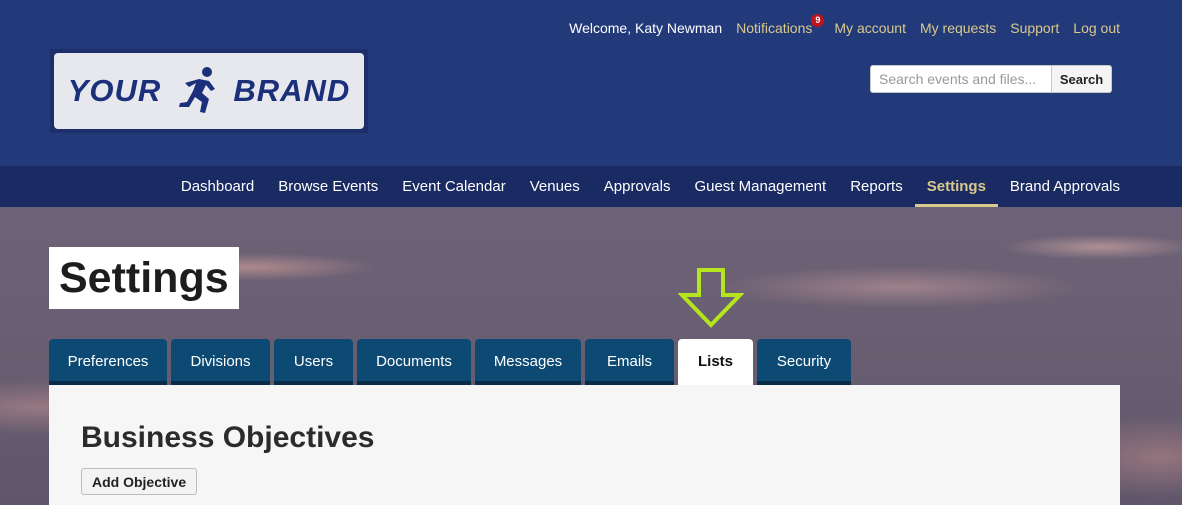  I want to click on nav-item-settings: Settings, so click(956, 186).